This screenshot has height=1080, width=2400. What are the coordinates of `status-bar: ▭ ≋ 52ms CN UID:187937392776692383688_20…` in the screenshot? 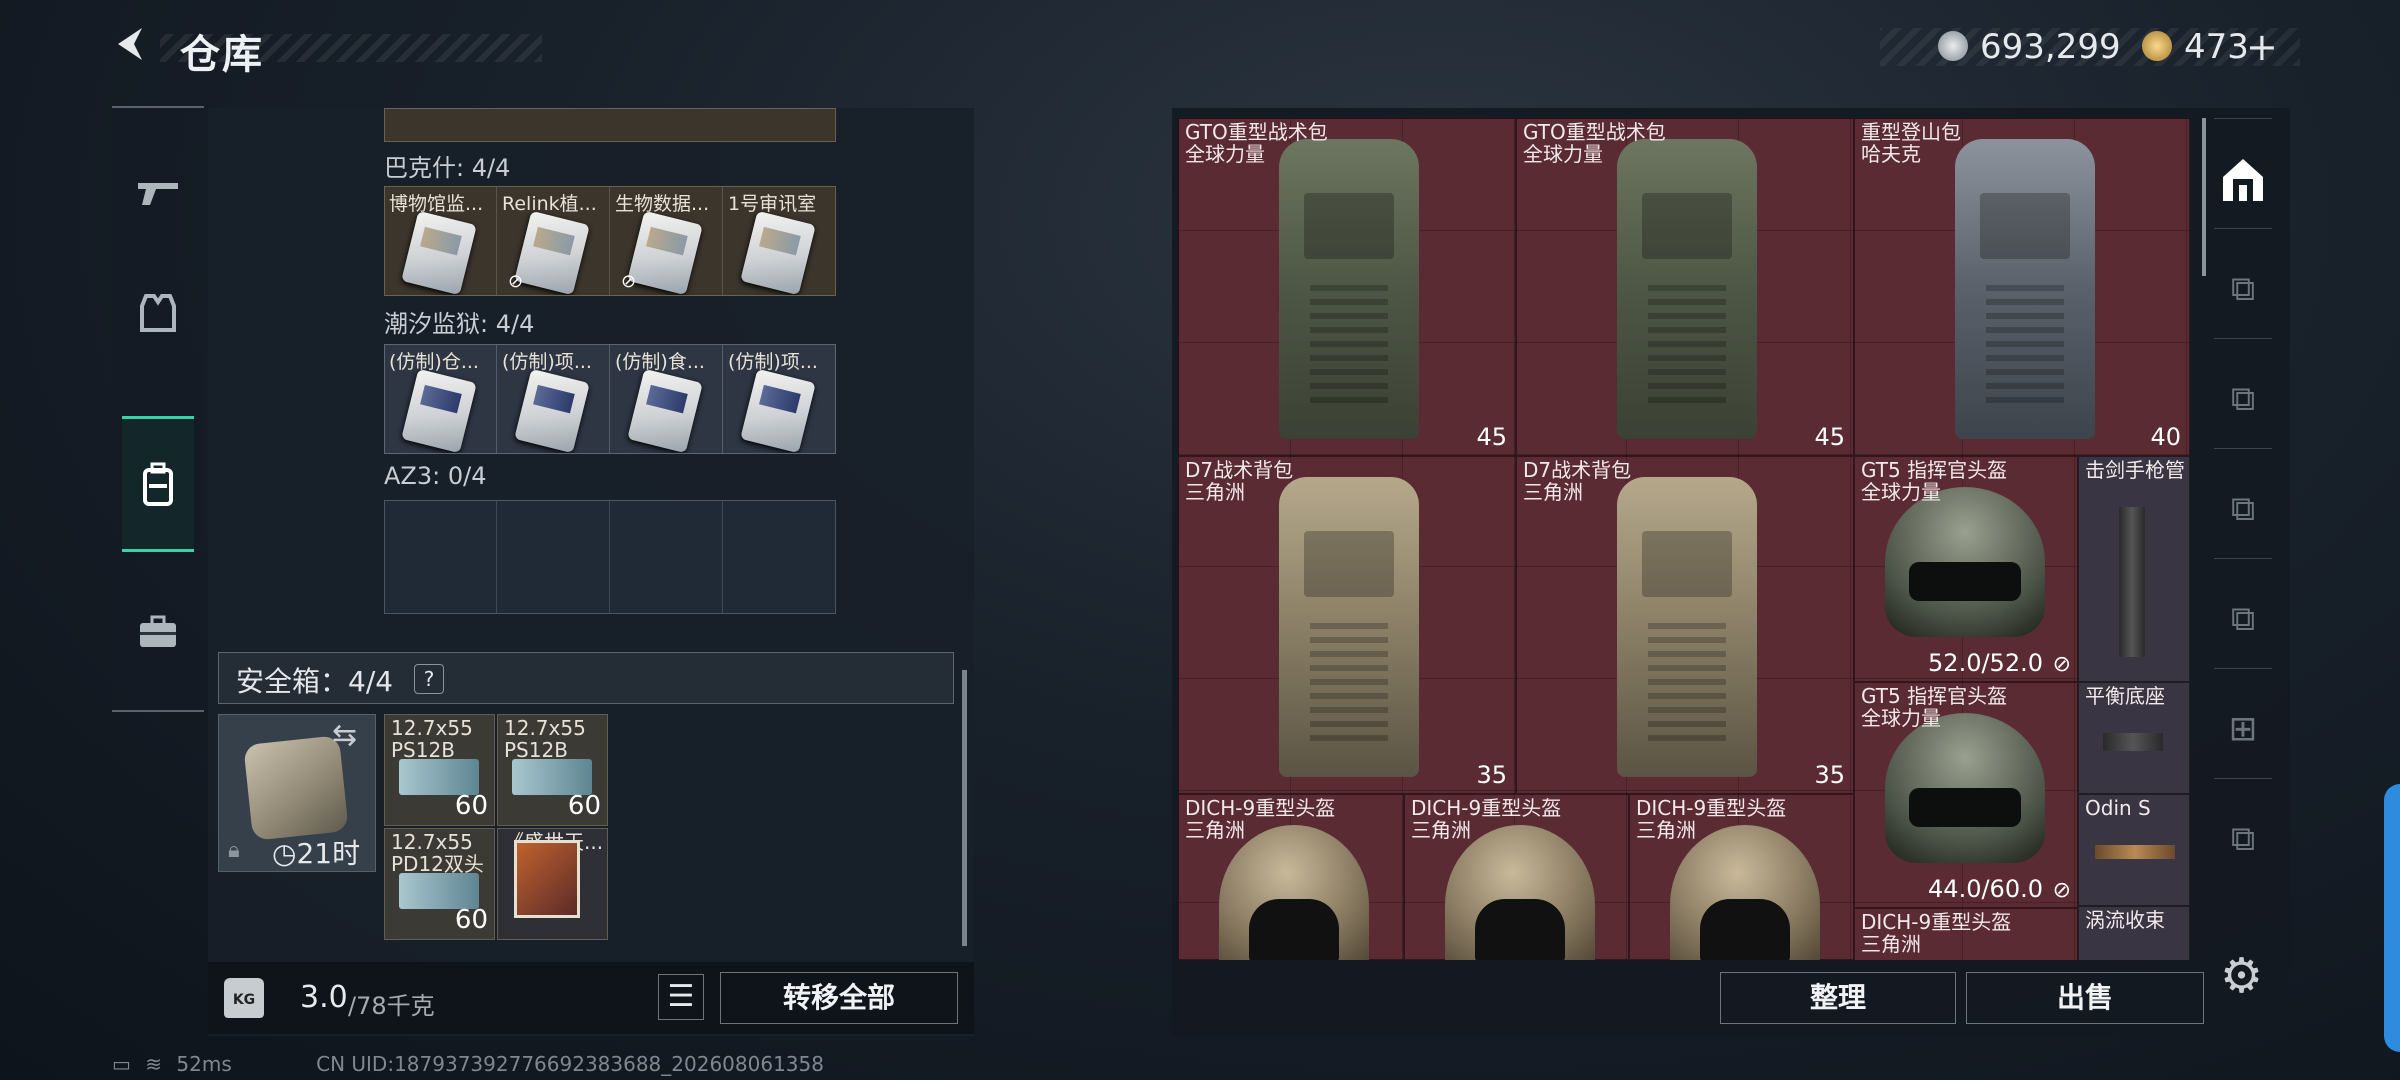 It's located at (468, 1064).